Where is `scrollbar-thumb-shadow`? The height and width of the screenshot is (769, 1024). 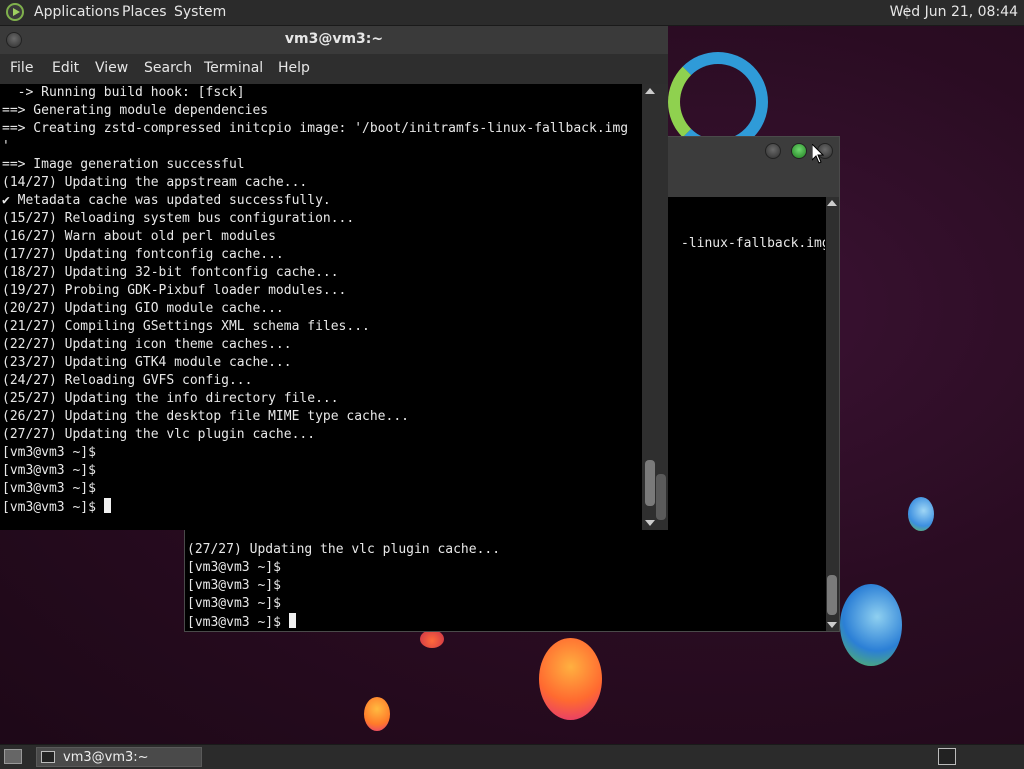
scrollbar-thumb-shadow is located at coordinates (661, 497).